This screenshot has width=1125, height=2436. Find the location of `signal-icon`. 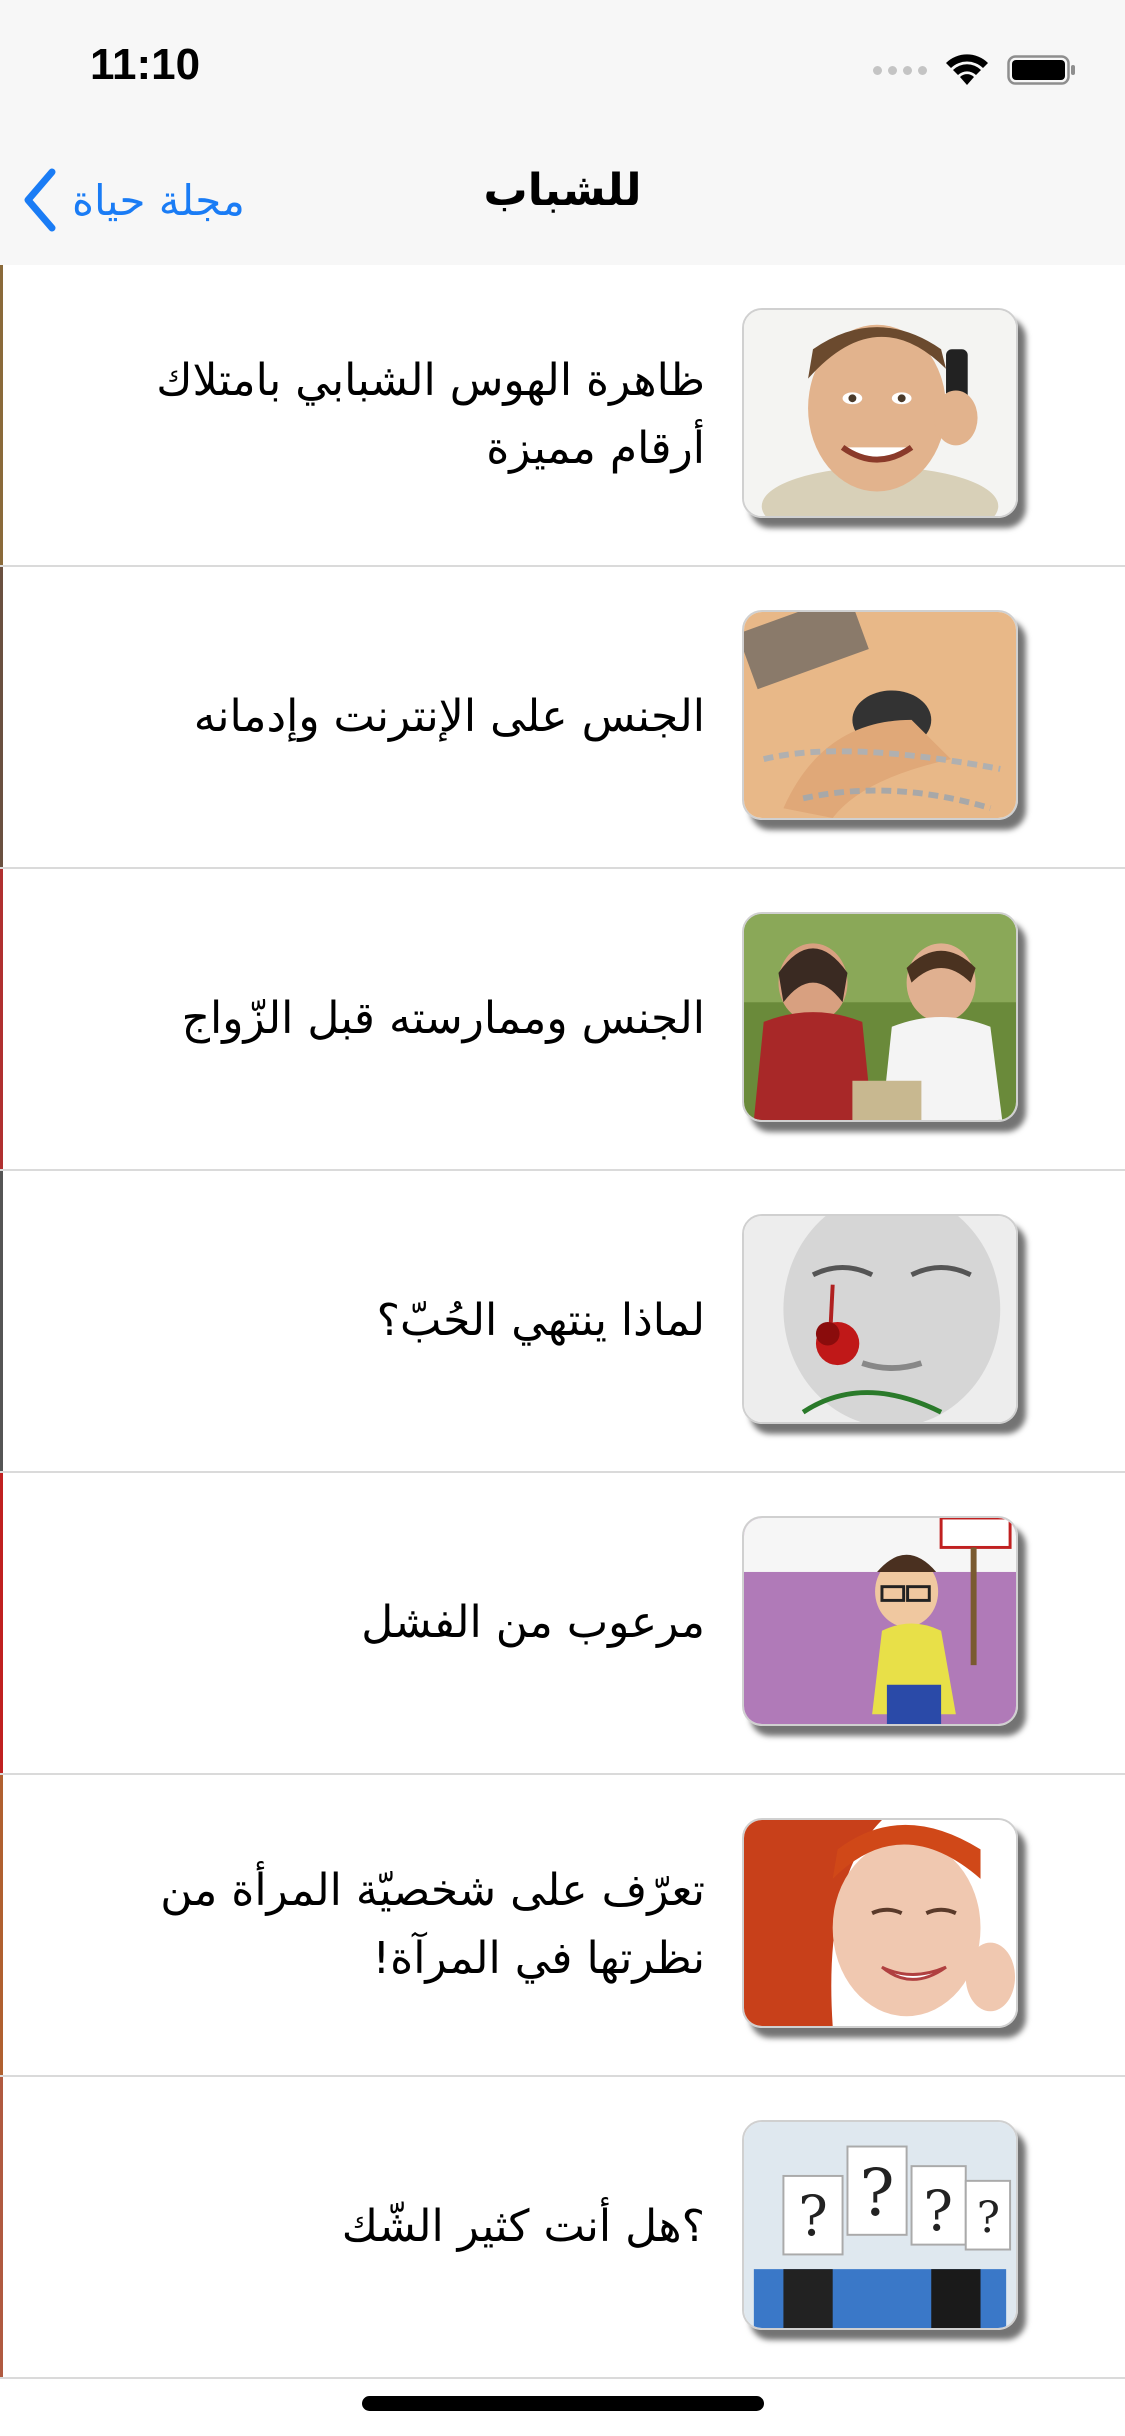

signal-icon is located at coordinates (900, 70).